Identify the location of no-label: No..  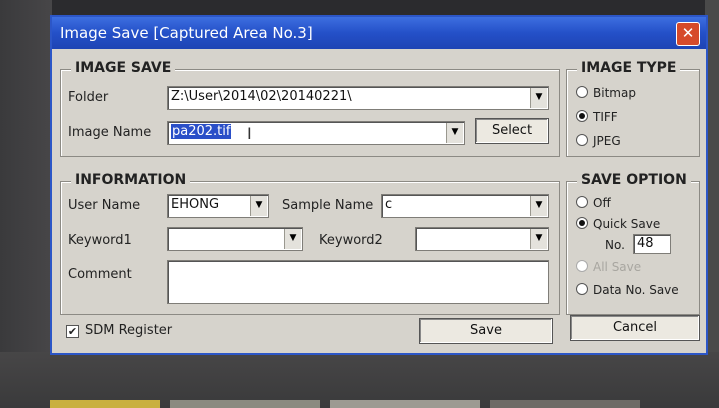
(615, 245).